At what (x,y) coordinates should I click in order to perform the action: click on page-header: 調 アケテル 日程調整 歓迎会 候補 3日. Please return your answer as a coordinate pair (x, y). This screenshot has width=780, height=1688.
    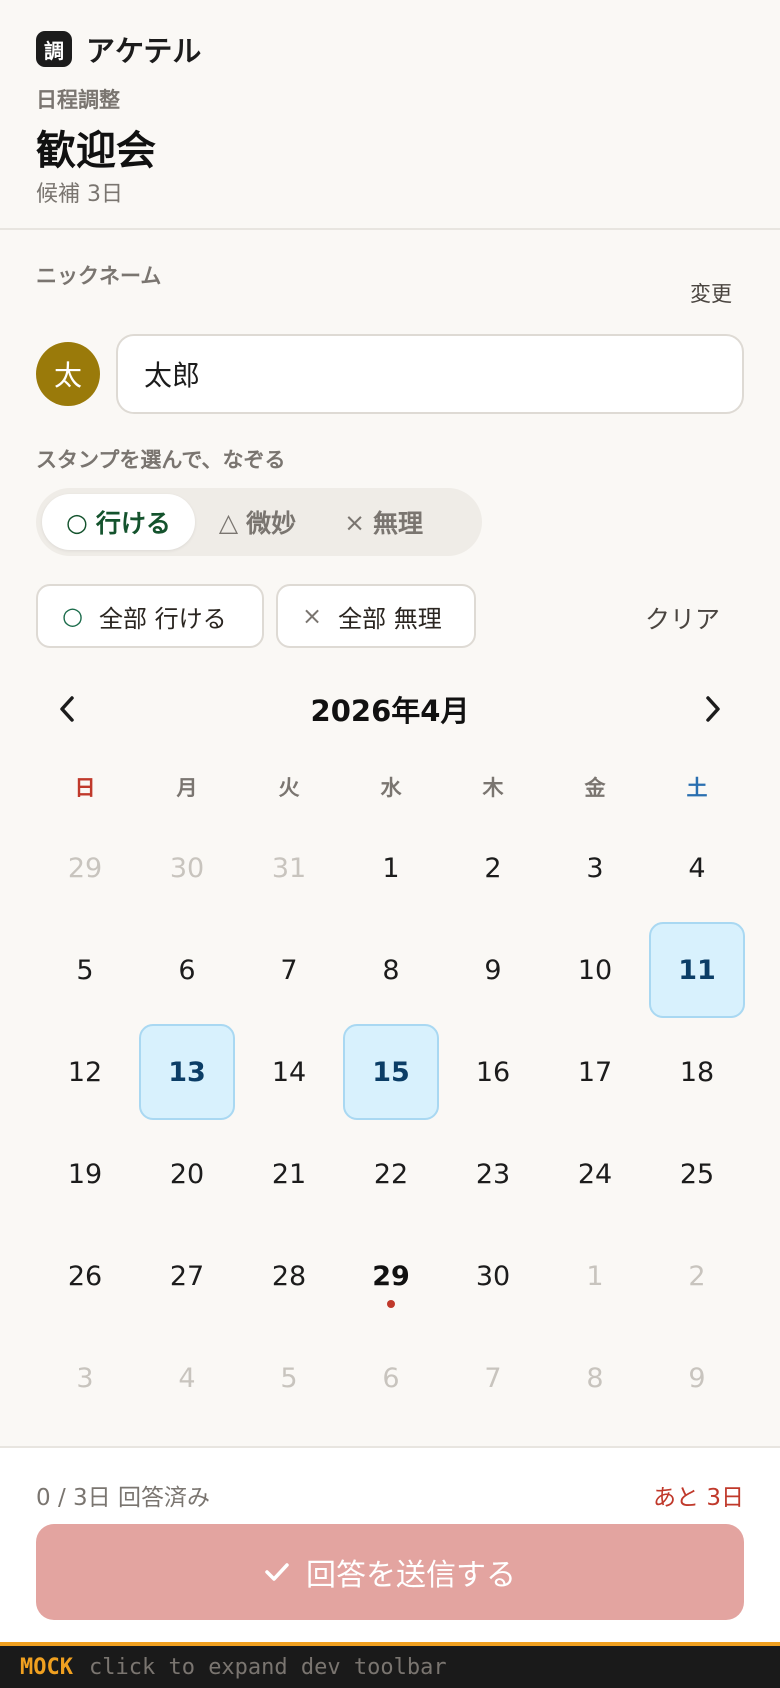
    Looking at the image, I should click on (390, 115).